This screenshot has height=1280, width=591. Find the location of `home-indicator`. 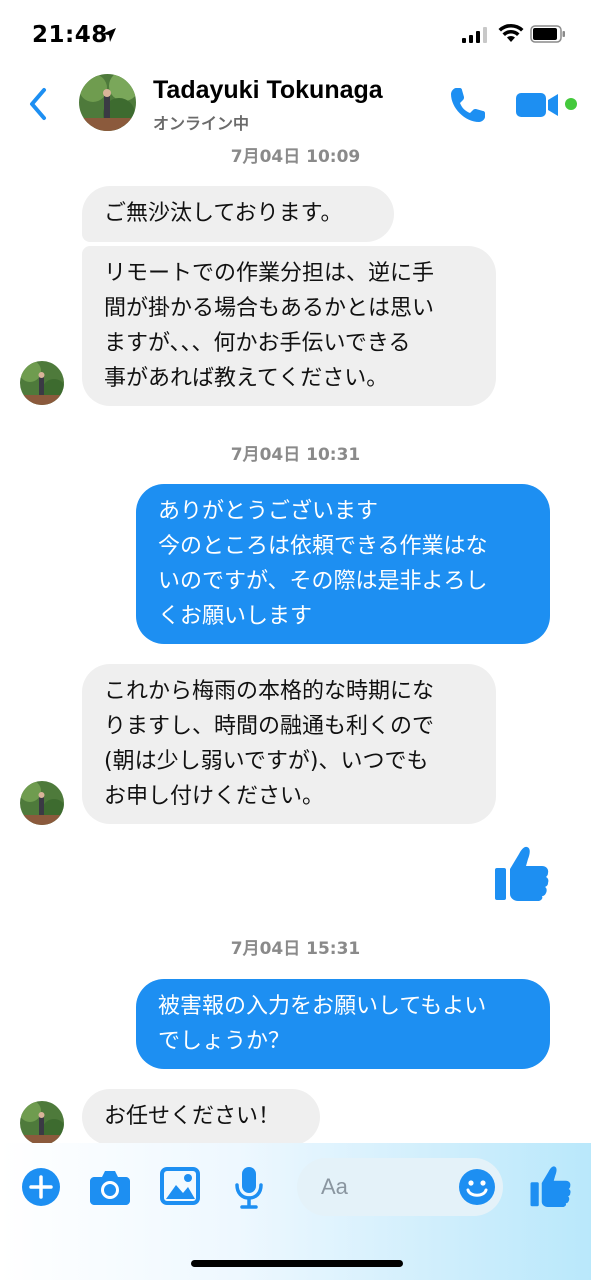

home-indicator is located at coordinates (297, 1263).